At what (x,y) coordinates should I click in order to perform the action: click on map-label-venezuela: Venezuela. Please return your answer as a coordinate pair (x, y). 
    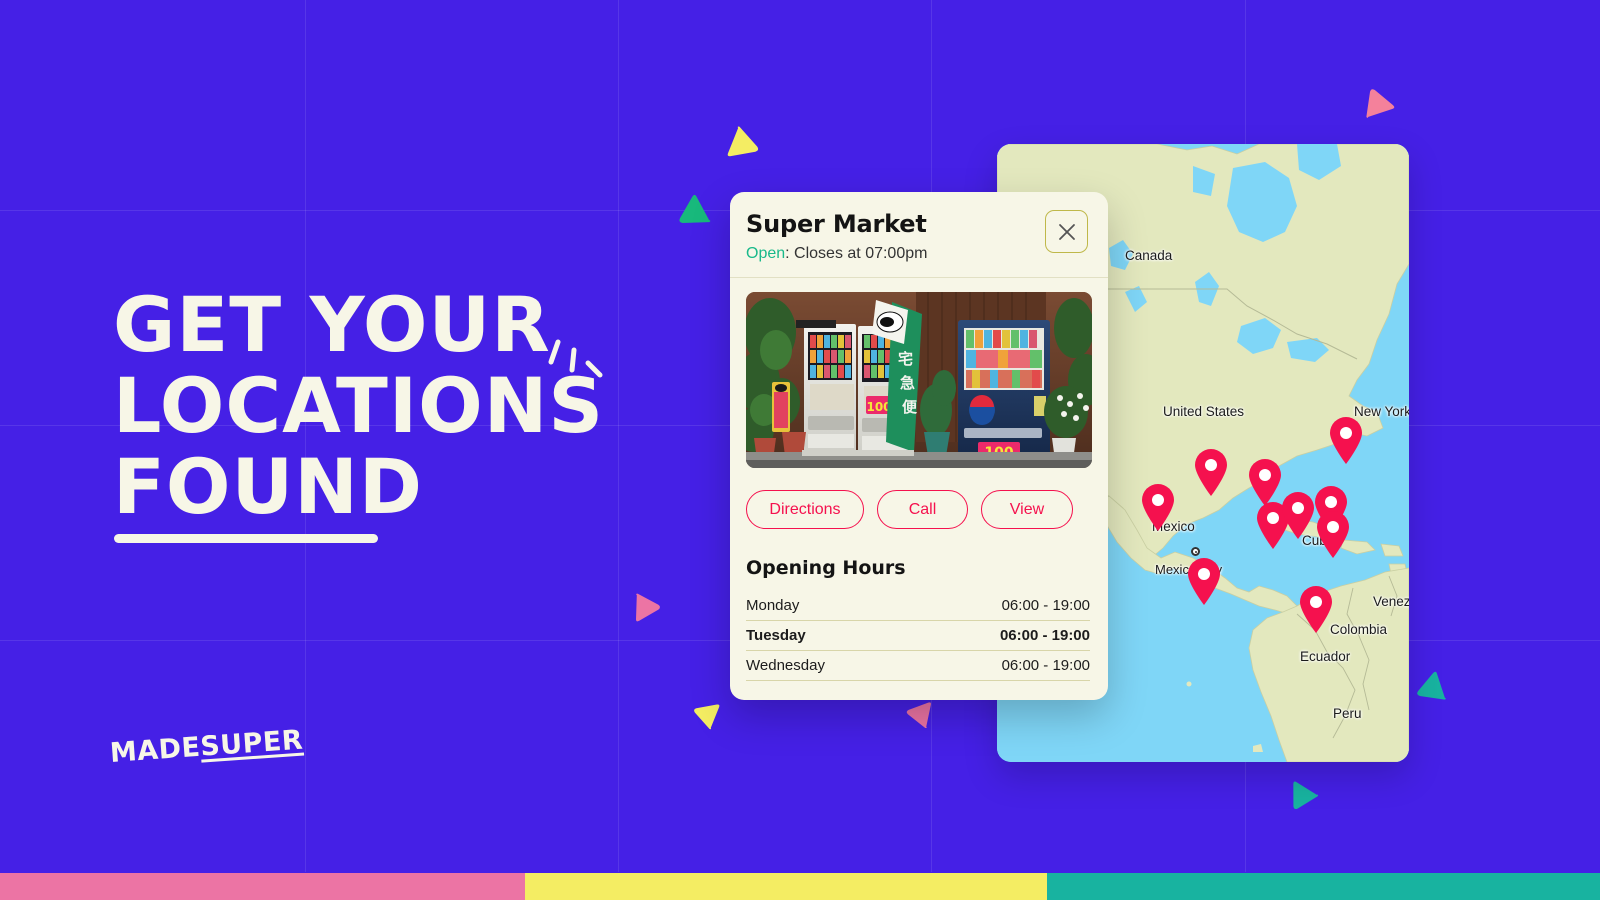
    Looking at the image, I should click on (1391, 601).